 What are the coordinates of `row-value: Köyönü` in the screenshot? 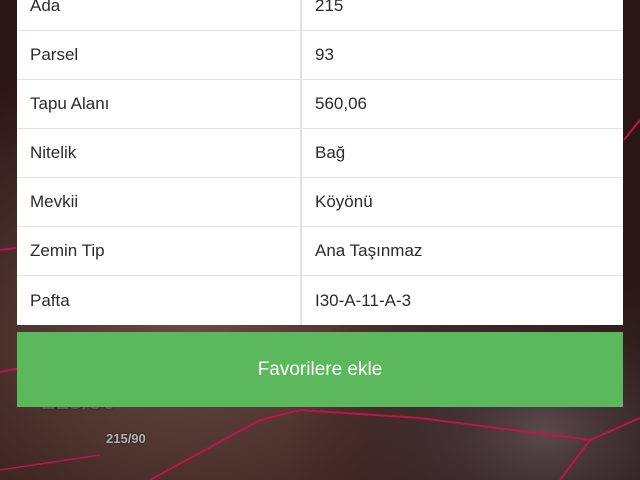 It's located at (344, 201).